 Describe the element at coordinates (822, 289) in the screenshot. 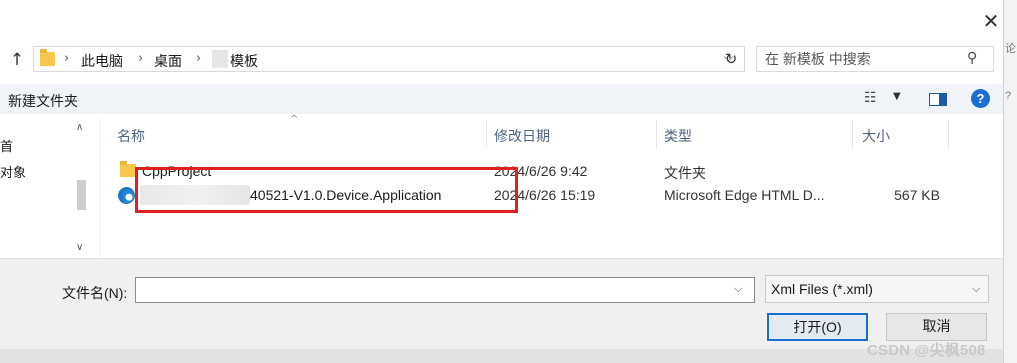

I see `file-type-filter-value: Xml Files (*.xml)` at that location.